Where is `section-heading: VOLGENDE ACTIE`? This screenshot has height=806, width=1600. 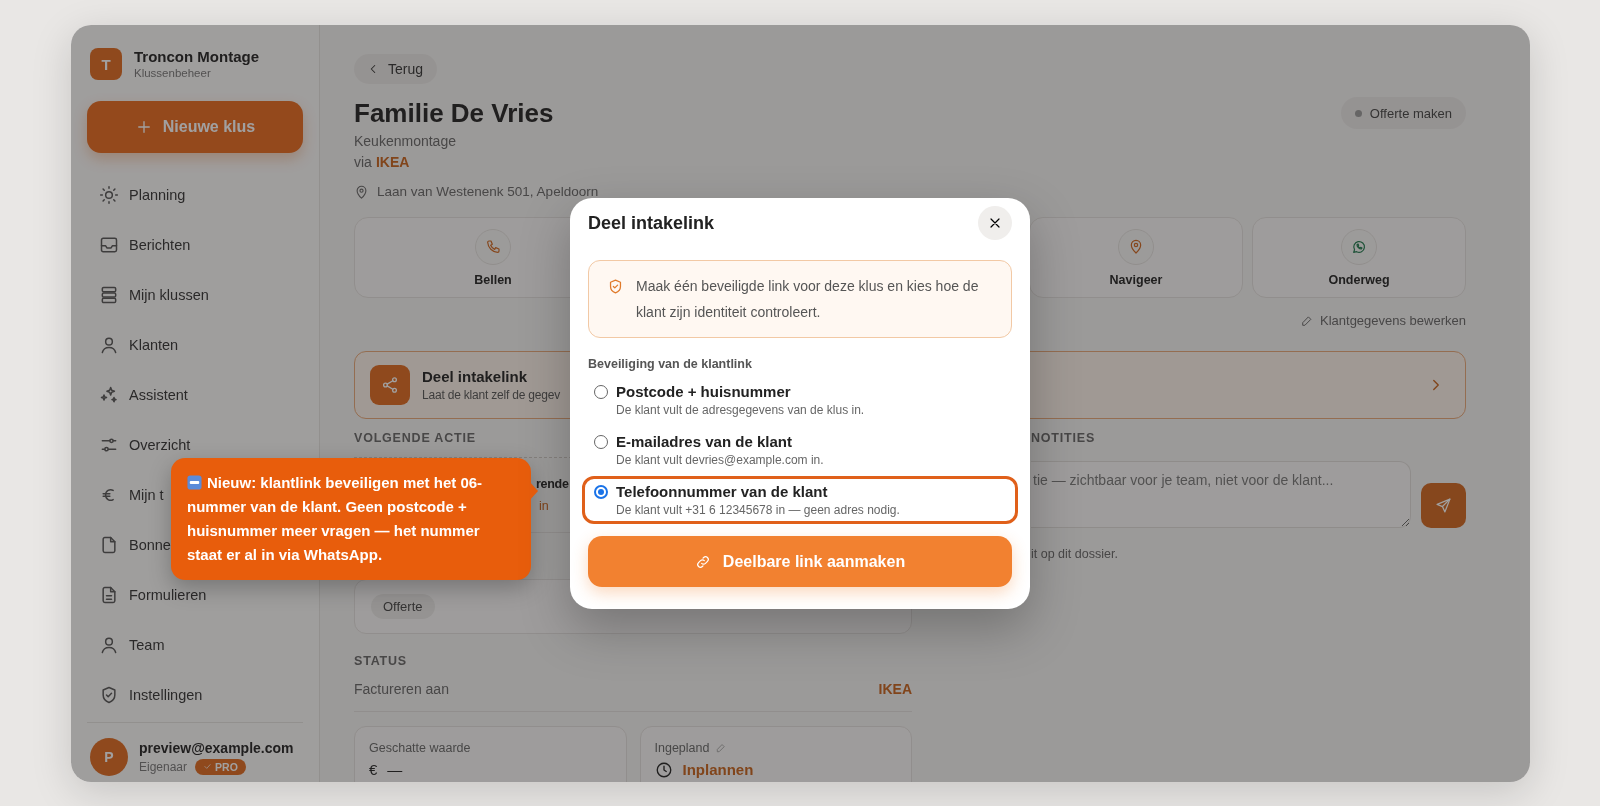 section-heading: VOLGENDE ACTIE is located at coordinates (415, 438).